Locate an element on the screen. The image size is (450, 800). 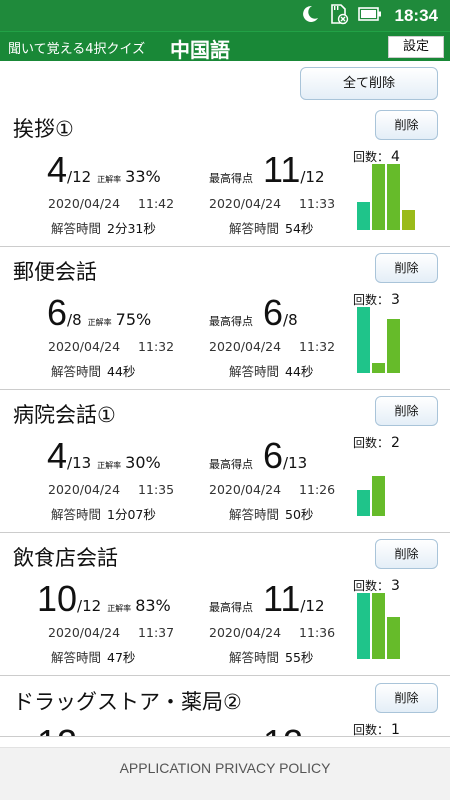
best-score-total: /13 is located at coordinates (295, 463).